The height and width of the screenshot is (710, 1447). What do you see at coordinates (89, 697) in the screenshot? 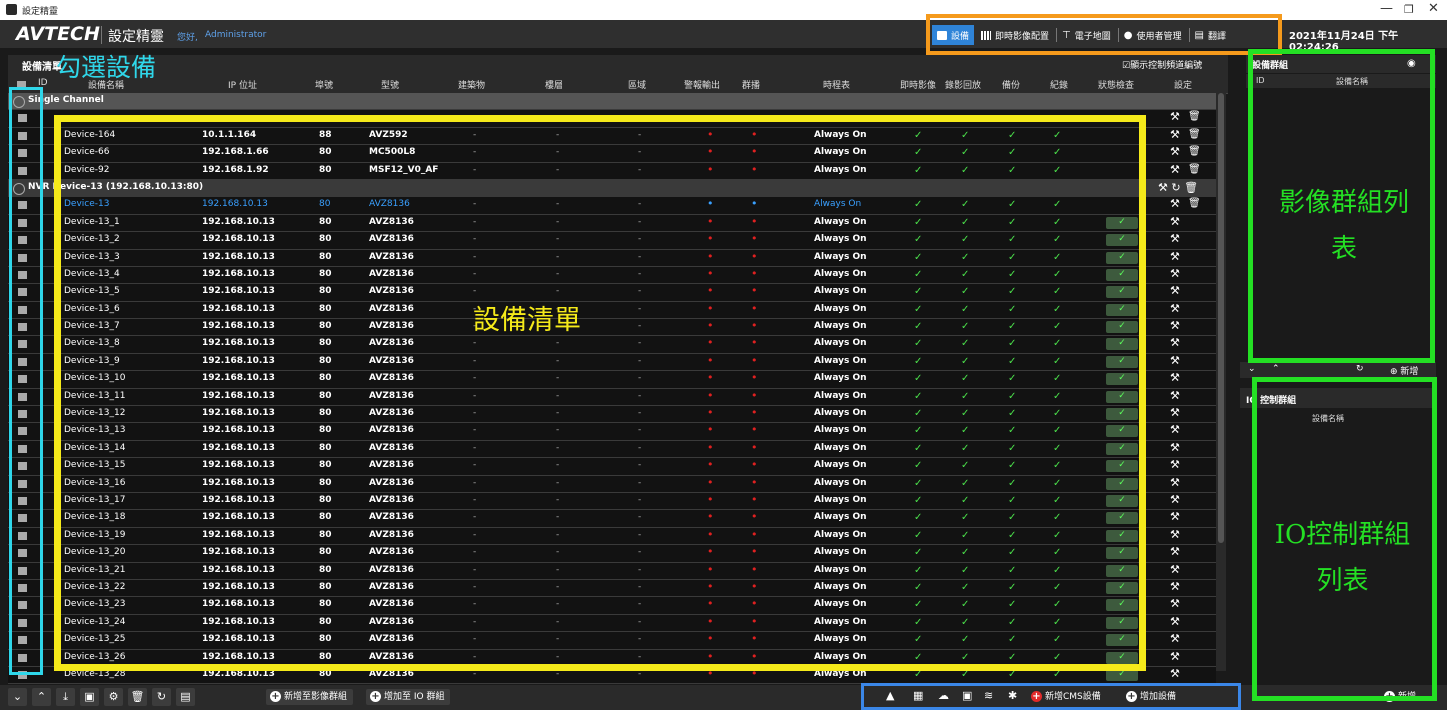
I see `monitor-icon: ▣` at bounding box center [89, 697].